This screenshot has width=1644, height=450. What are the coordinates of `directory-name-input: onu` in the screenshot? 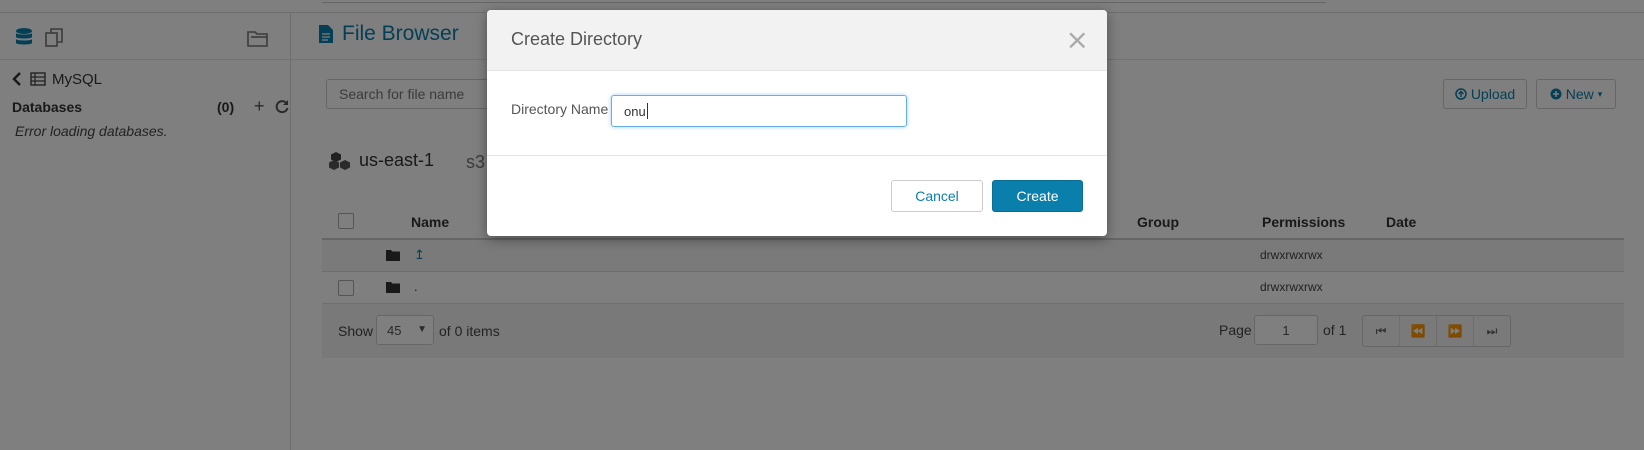 It's located at (759, 111).